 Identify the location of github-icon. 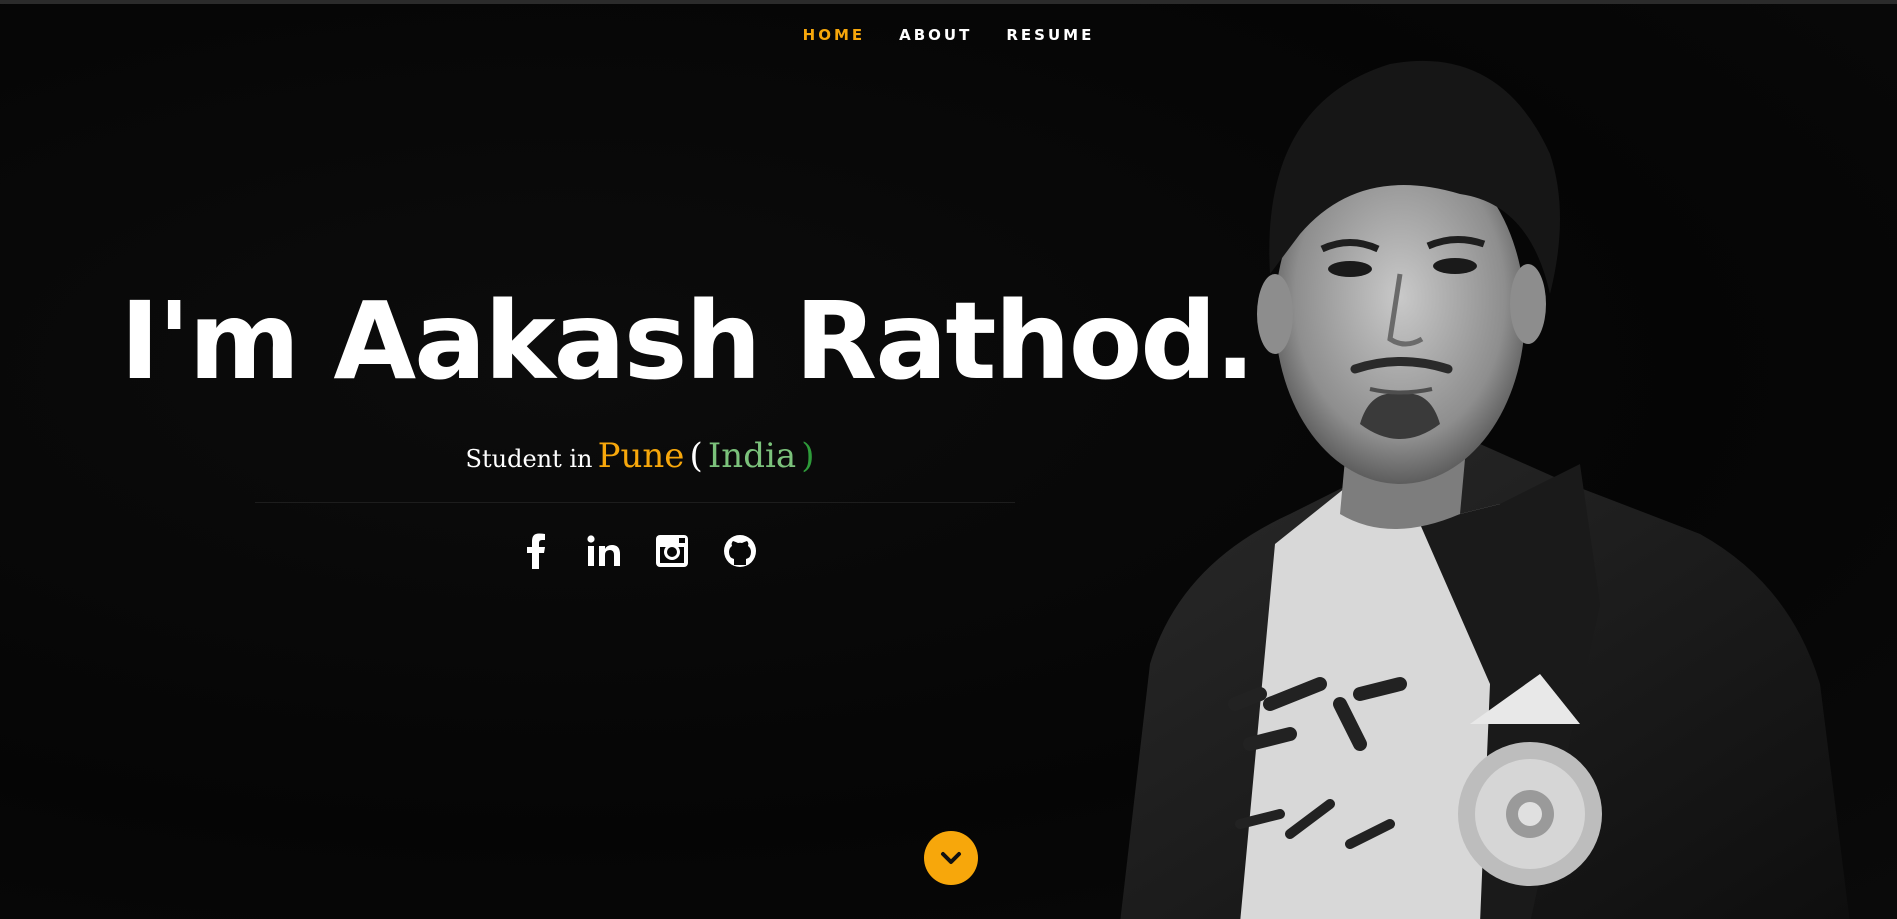
(740, 551).